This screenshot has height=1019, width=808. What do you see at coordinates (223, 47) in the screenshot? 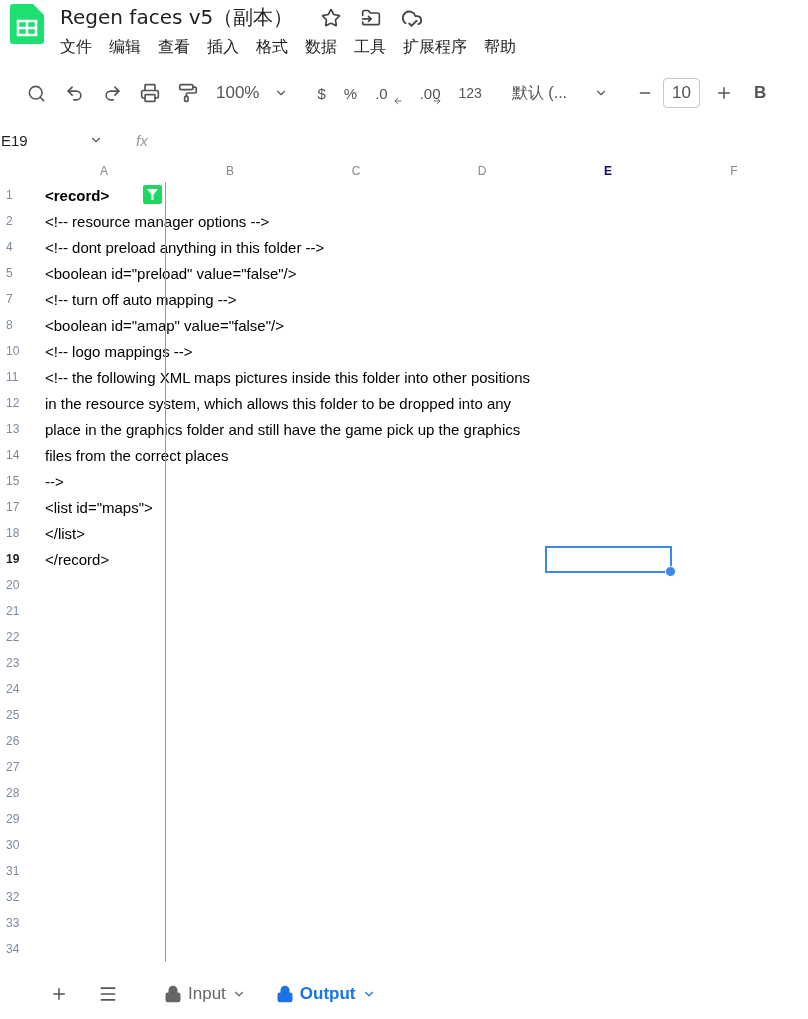
I see `menu-item: 插入` at bounding box center [223, 47].